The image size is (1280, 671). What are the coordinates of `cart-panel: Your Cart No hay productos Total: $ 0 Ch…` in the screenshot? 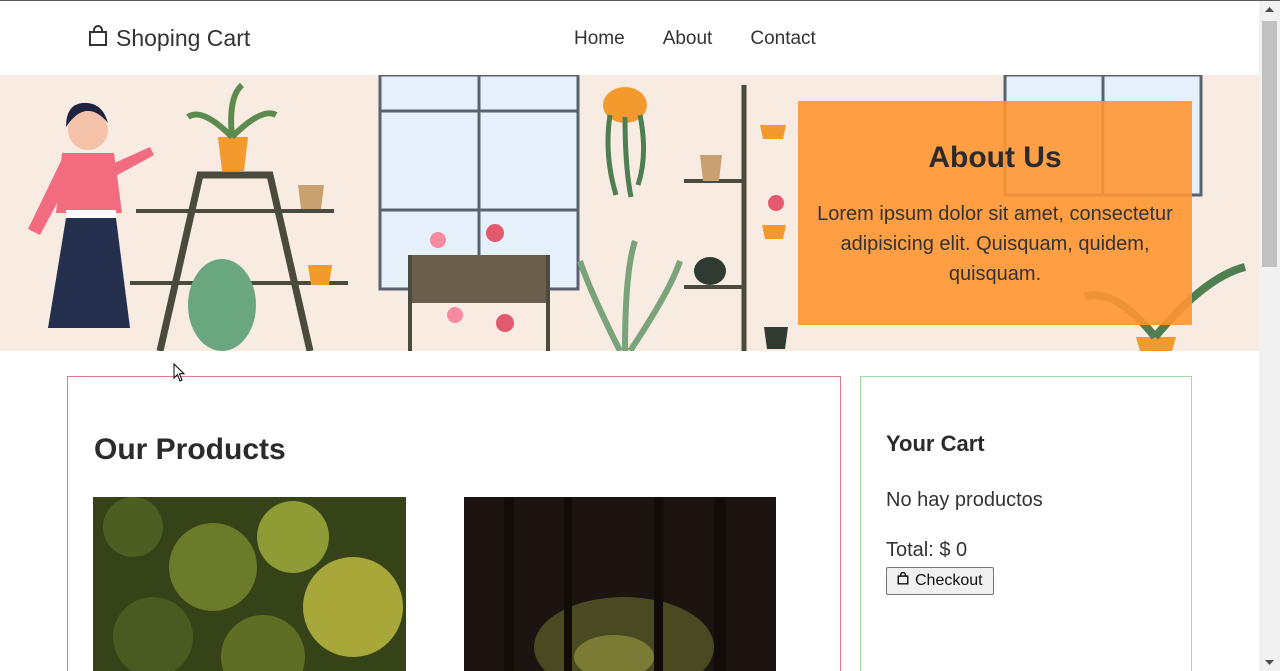 It's located at (1026, 523).